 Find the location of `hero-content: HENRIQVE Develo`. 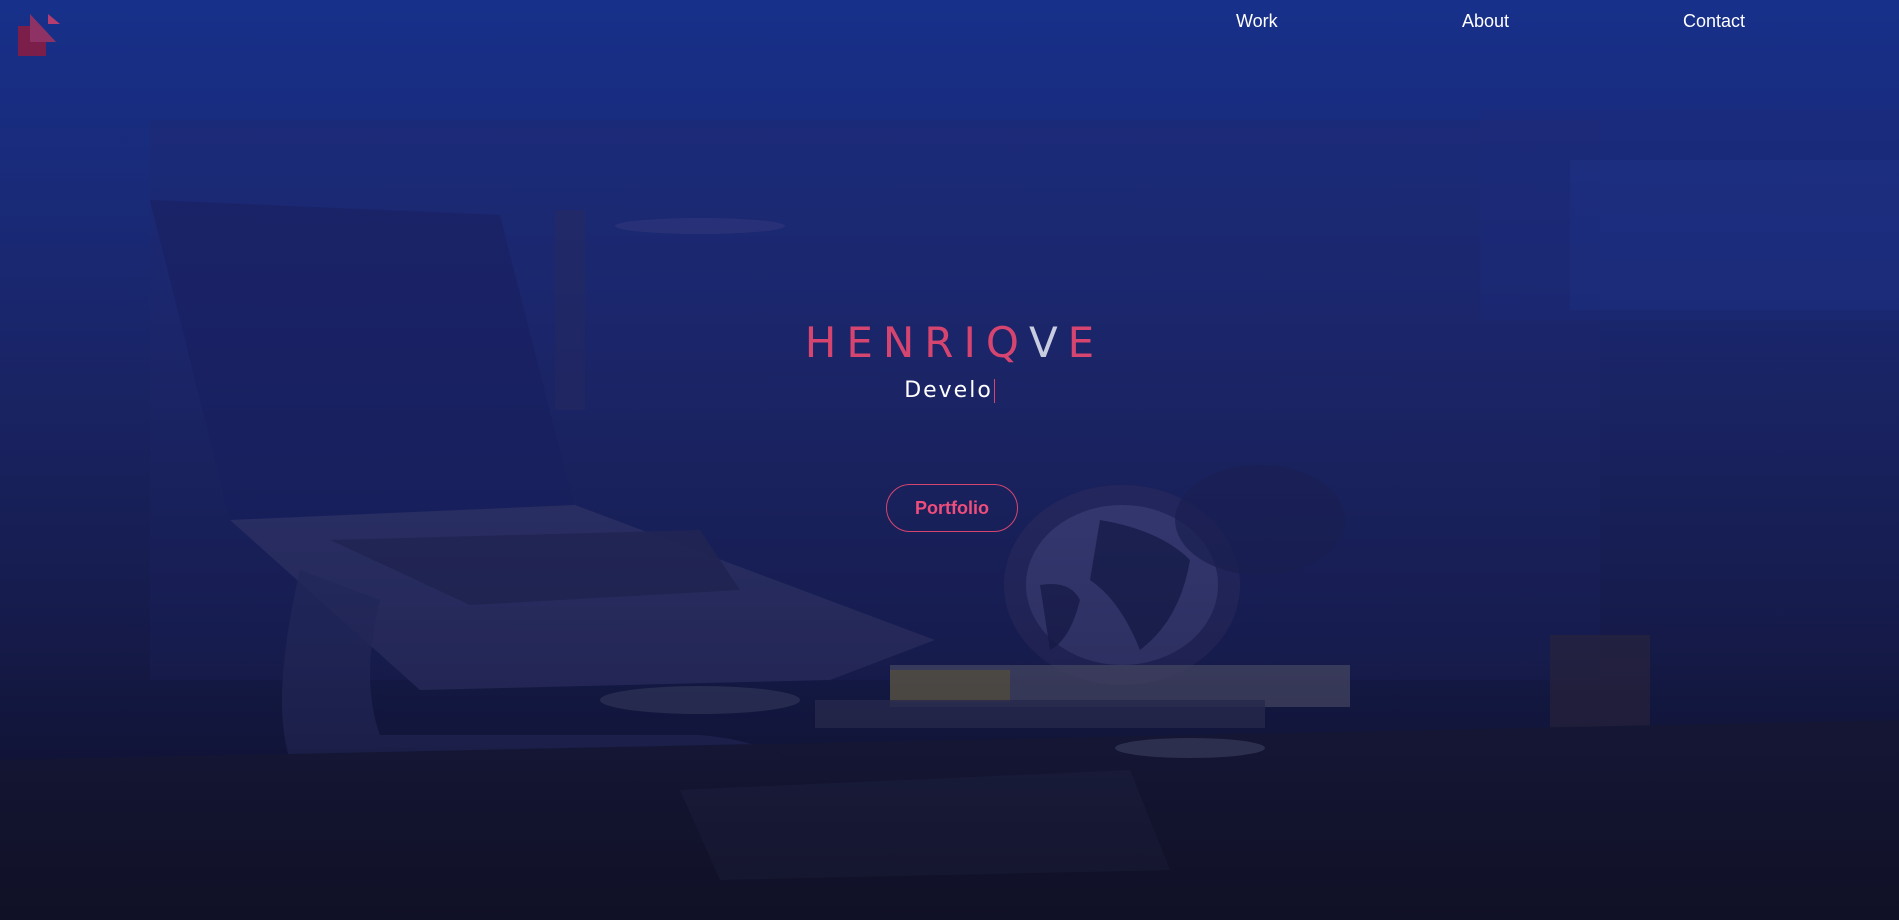

hero-content: HENRIQVE Develo is located at coordinates (949, 362).